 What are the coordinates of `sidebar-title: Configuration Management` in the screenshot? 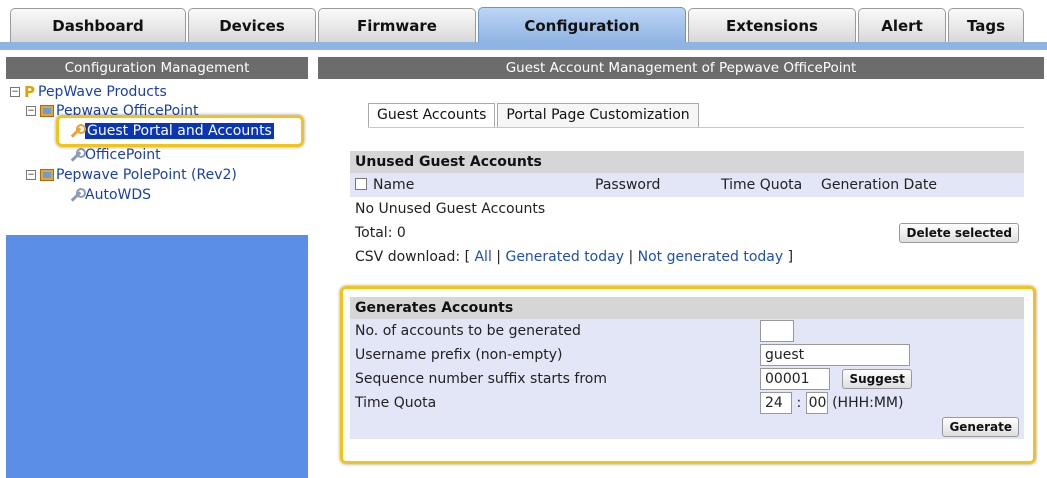 It's located at (157, 68).